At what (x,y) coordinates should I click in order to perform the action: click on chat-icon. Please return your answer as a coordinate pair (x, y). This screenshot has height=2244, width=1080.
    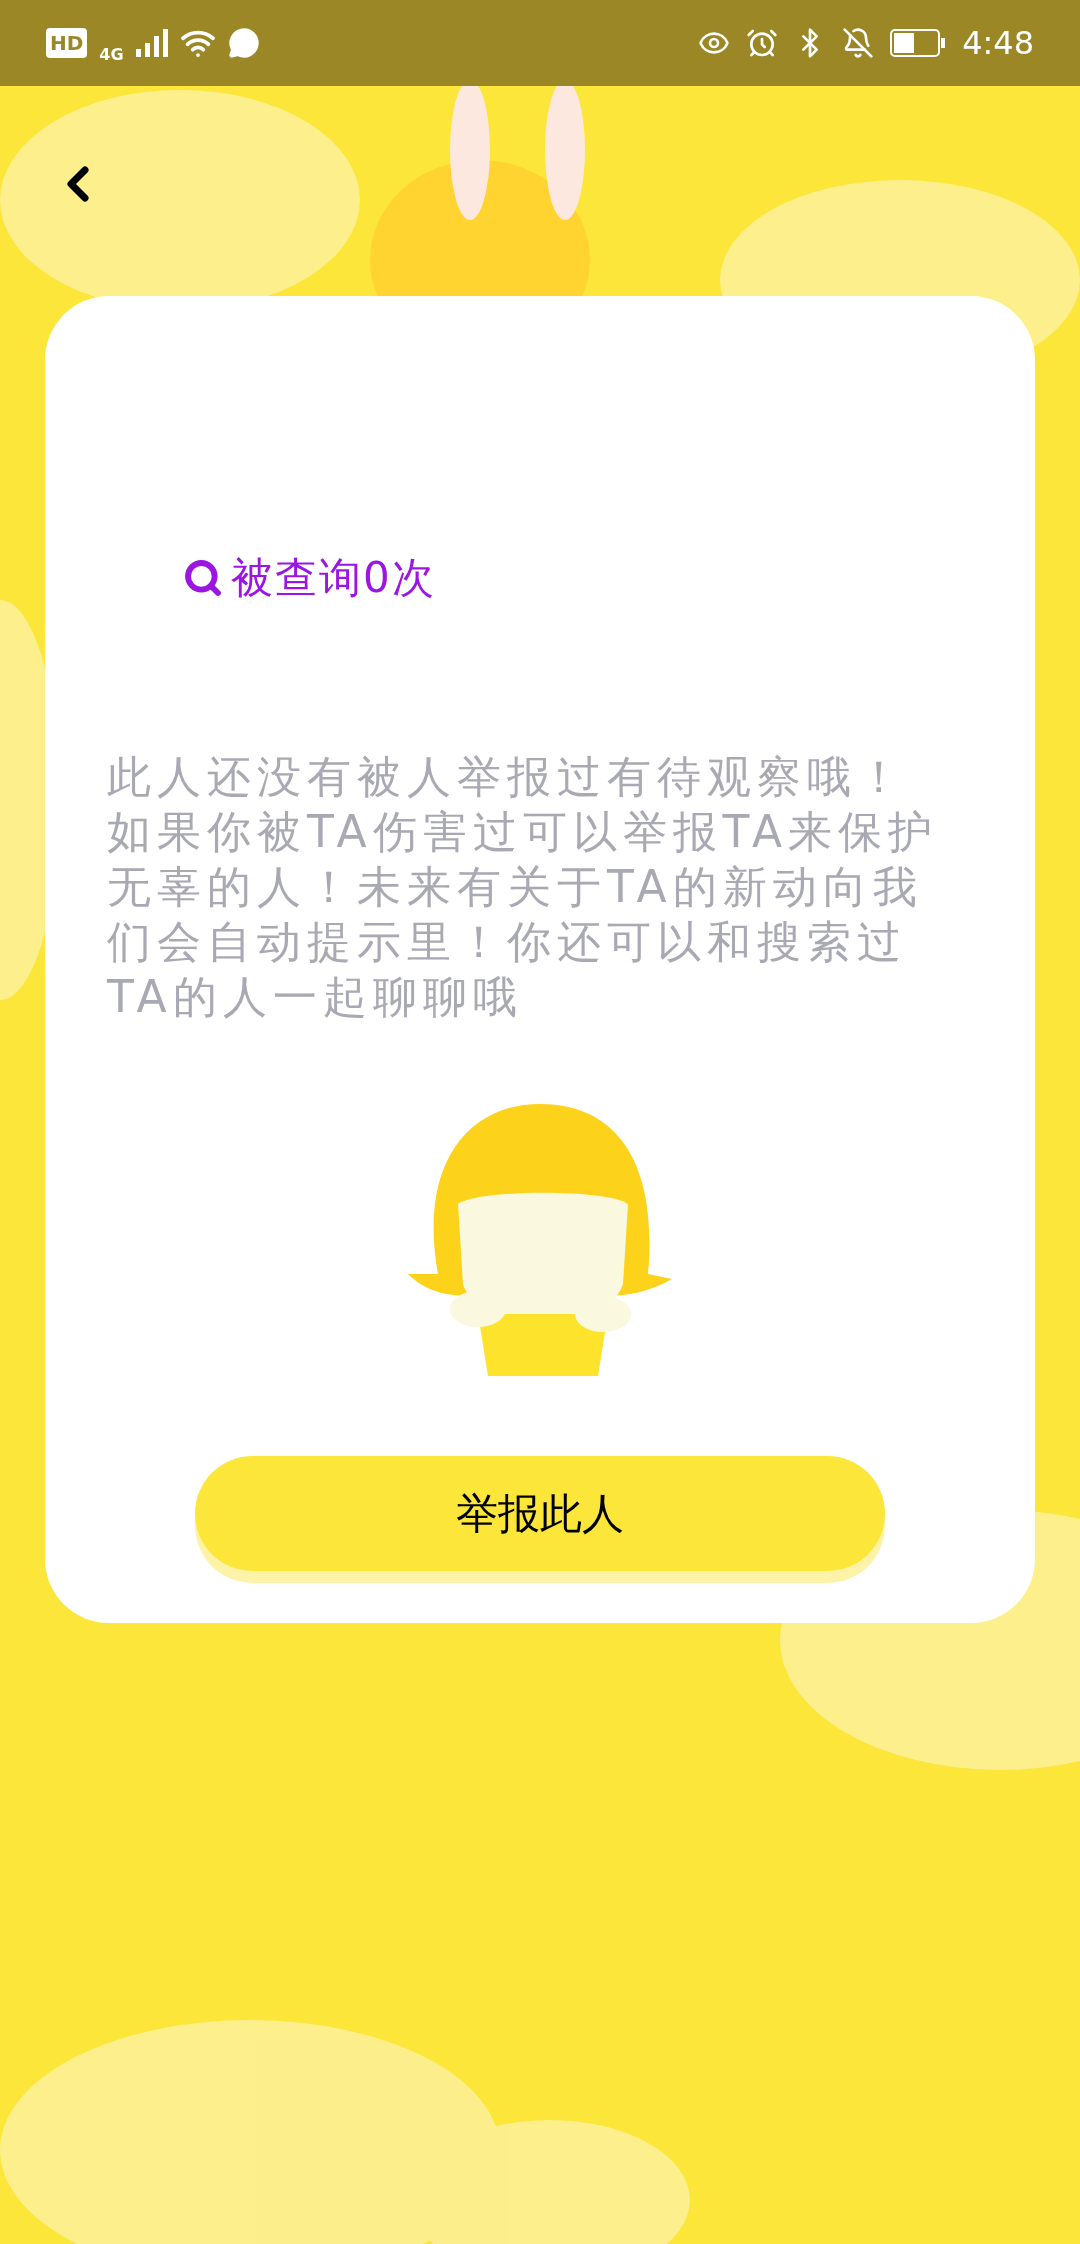
    Looking at the image, I should click on (243, 43).